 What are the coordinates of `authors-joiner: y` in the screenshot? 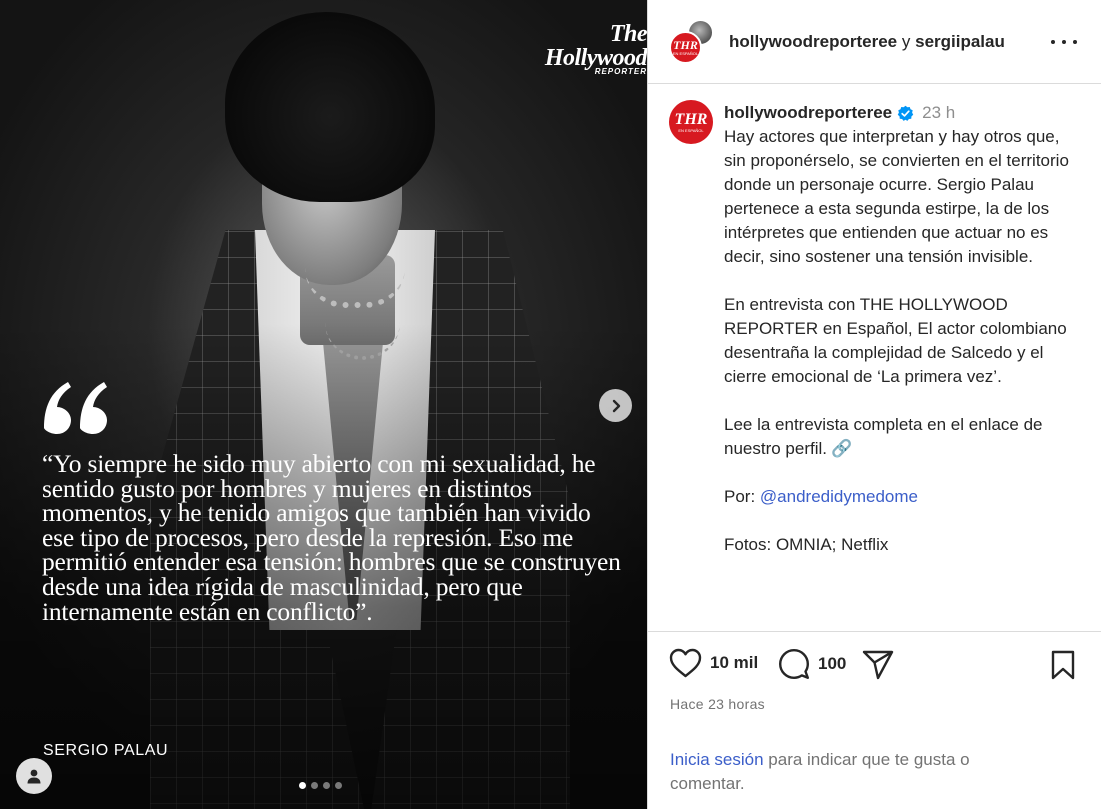 It's located at (906, 41).